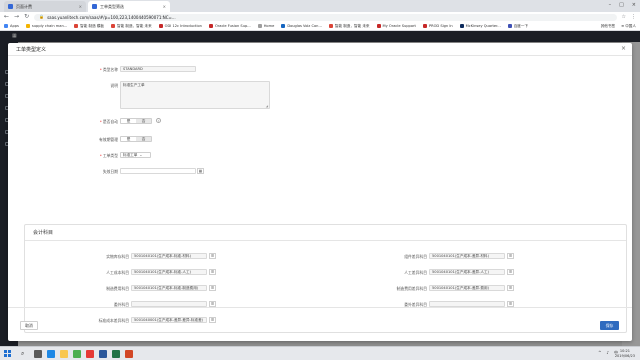 The height and width of the screenshot is (360, 640). What do you see at coordinates (608, 26) in the screenshot?
I see `other-bookmarks: 其他书签` at bounding box center [608, 26].